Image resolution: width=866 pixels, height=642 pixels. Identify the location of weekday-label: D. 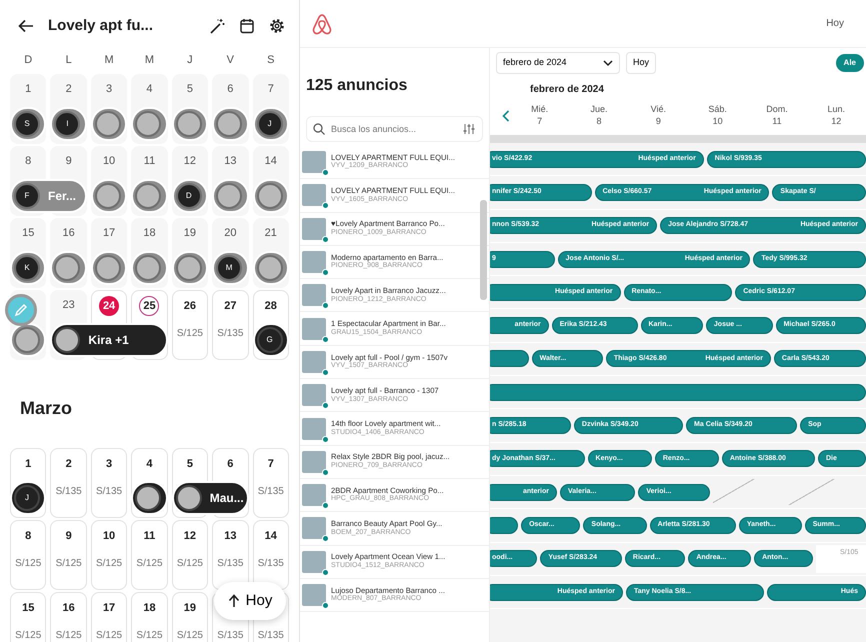
(28, 60).